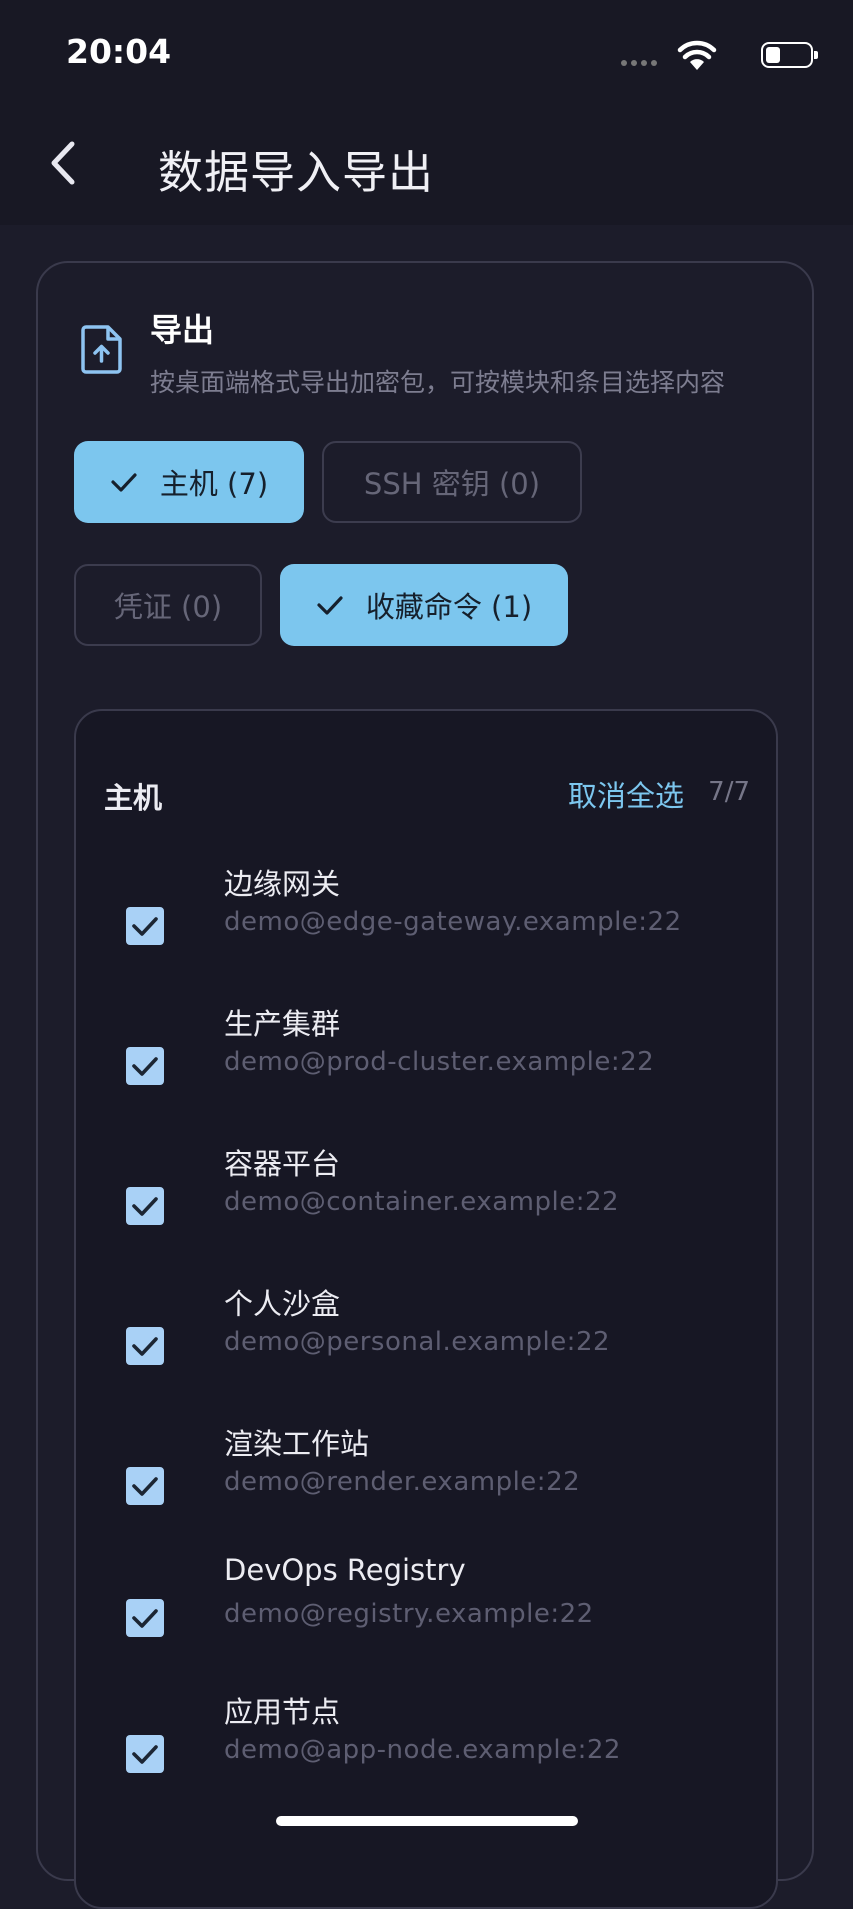  Describe the element at coordinates (182, 330) in the screenshot. I see `export-title: 导出` at that location.